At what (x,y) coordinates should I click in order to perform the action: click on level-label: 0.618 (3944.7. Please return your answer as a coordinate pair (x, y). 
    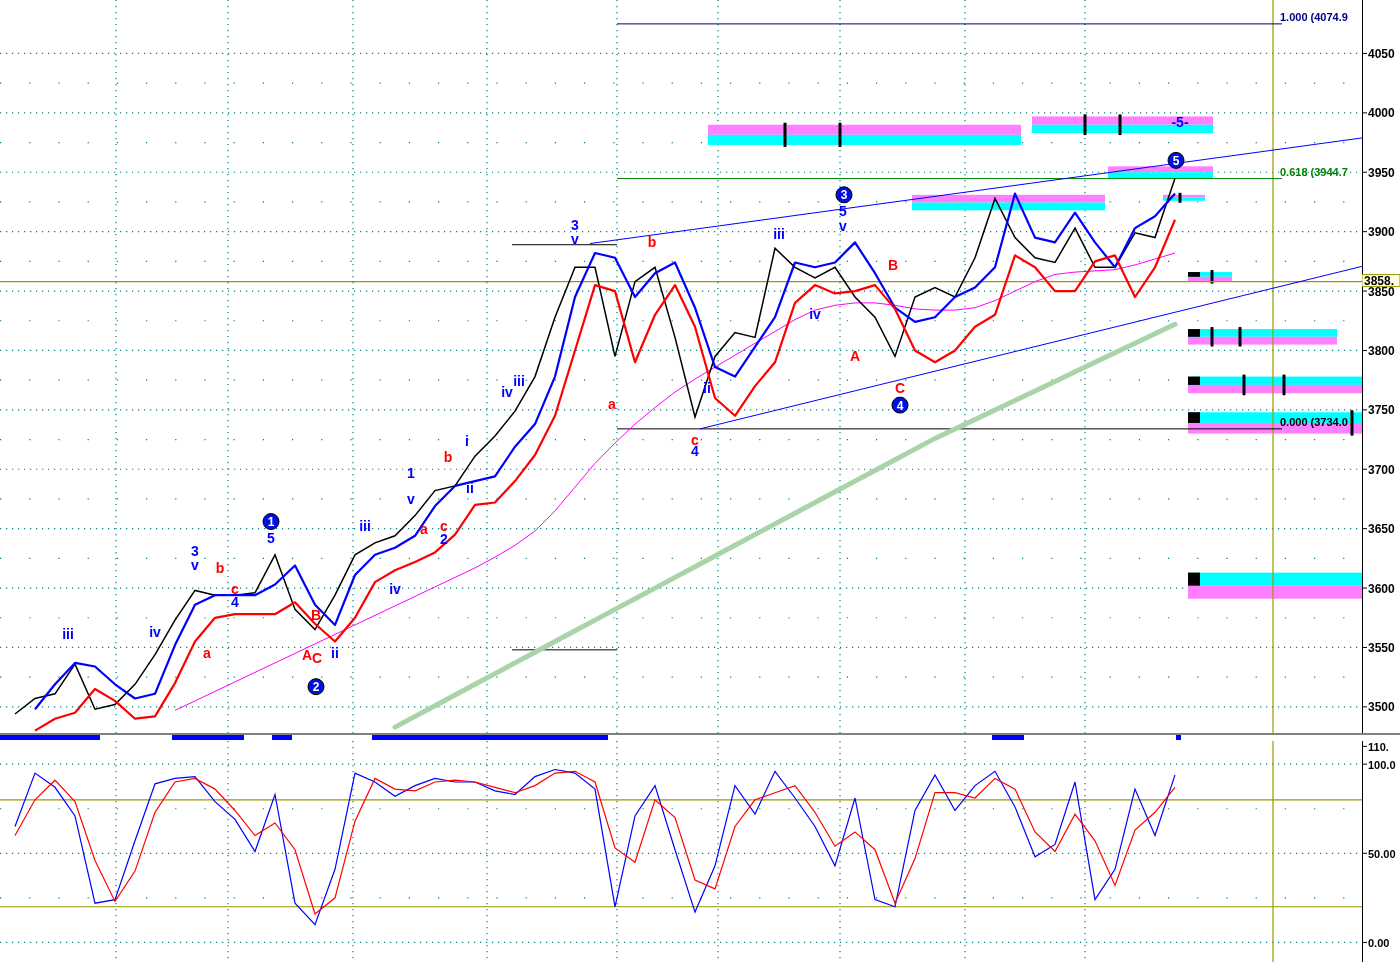
    Looking at the image, I should click on (1314, 171).